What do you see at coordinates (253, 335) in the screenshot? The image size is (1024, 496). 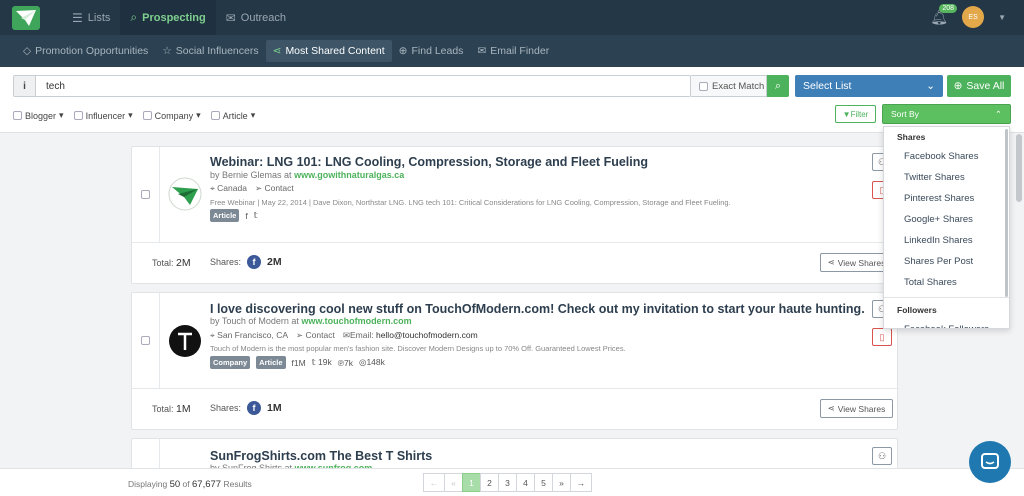 I see `location-text: San Francisco, CA` at bounding box center [253, 335].